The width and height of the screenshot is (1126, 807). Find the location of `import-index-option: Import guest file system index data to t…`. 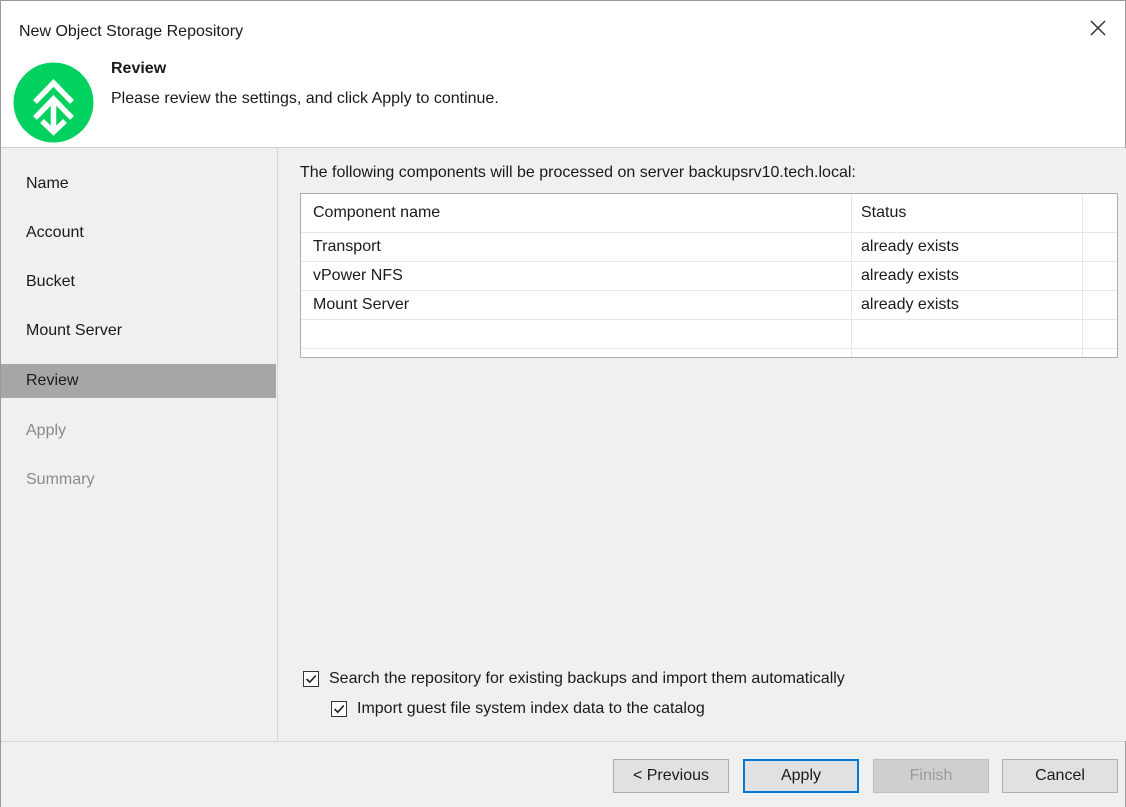

import-index-option: Import guest file system index data to t… is located at coordinates (518, 709).